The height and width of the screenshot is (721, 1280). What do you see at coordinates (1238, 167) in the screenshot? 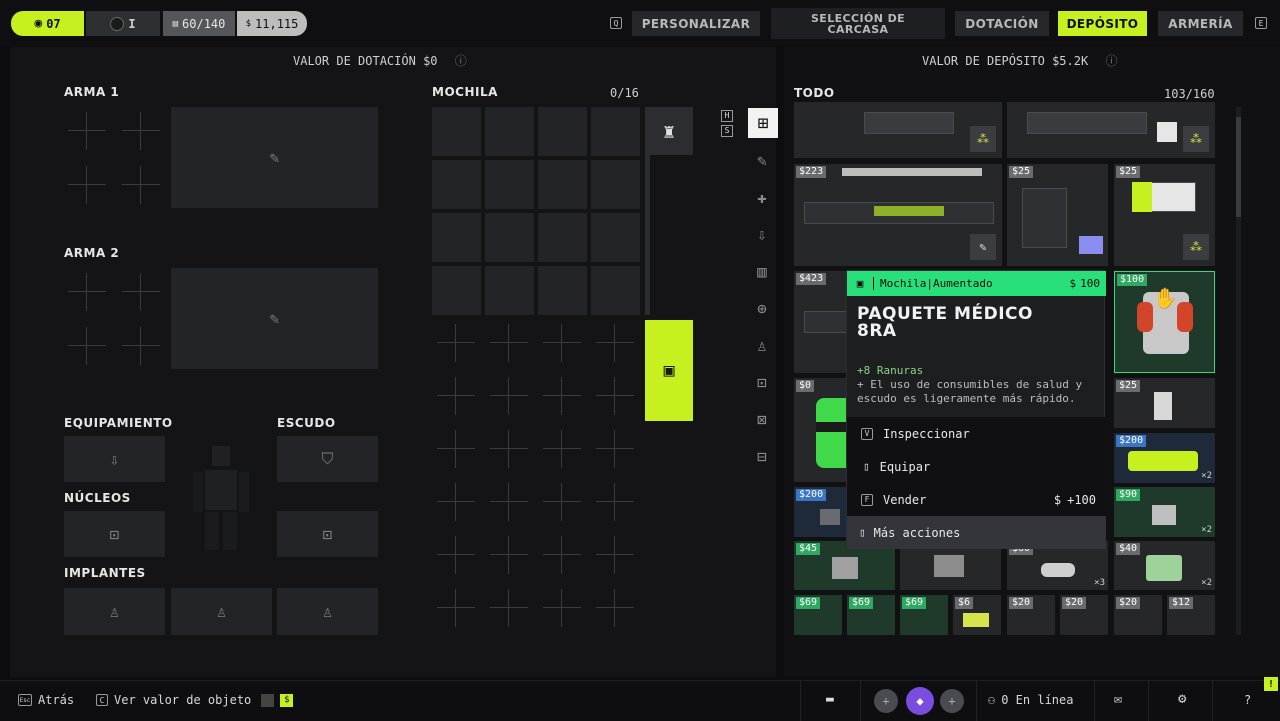
I see `deposit-scroll-thumb` at bounding box center [1238, 167].